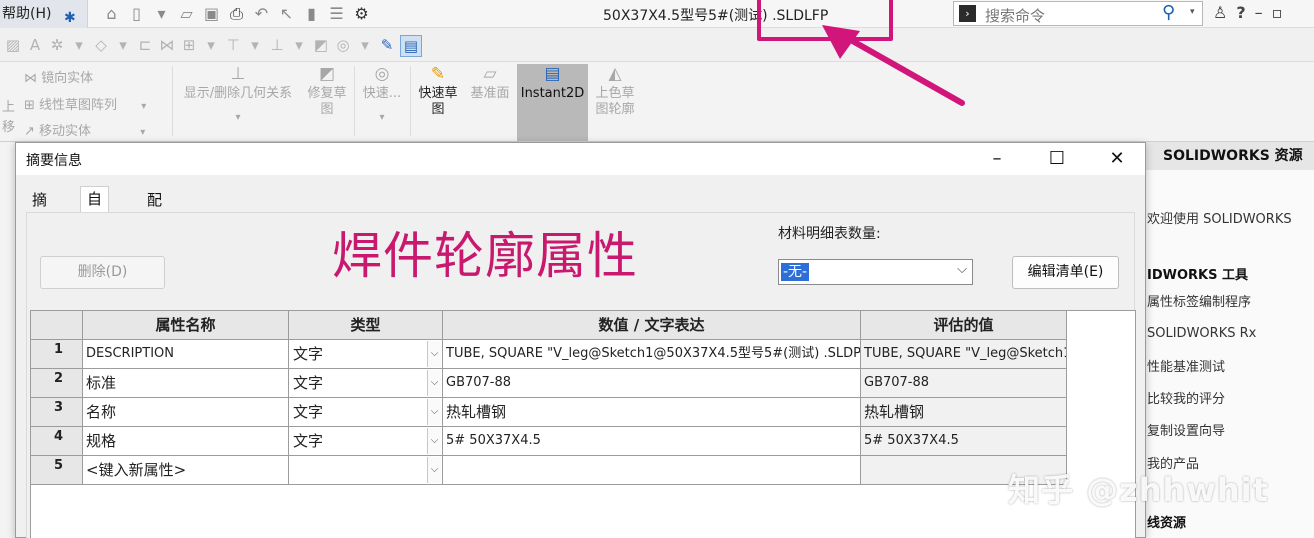  Describe the element at coordinates (233, 46) in the screenshot. I see `dimension-icon: ⊤` at that location.